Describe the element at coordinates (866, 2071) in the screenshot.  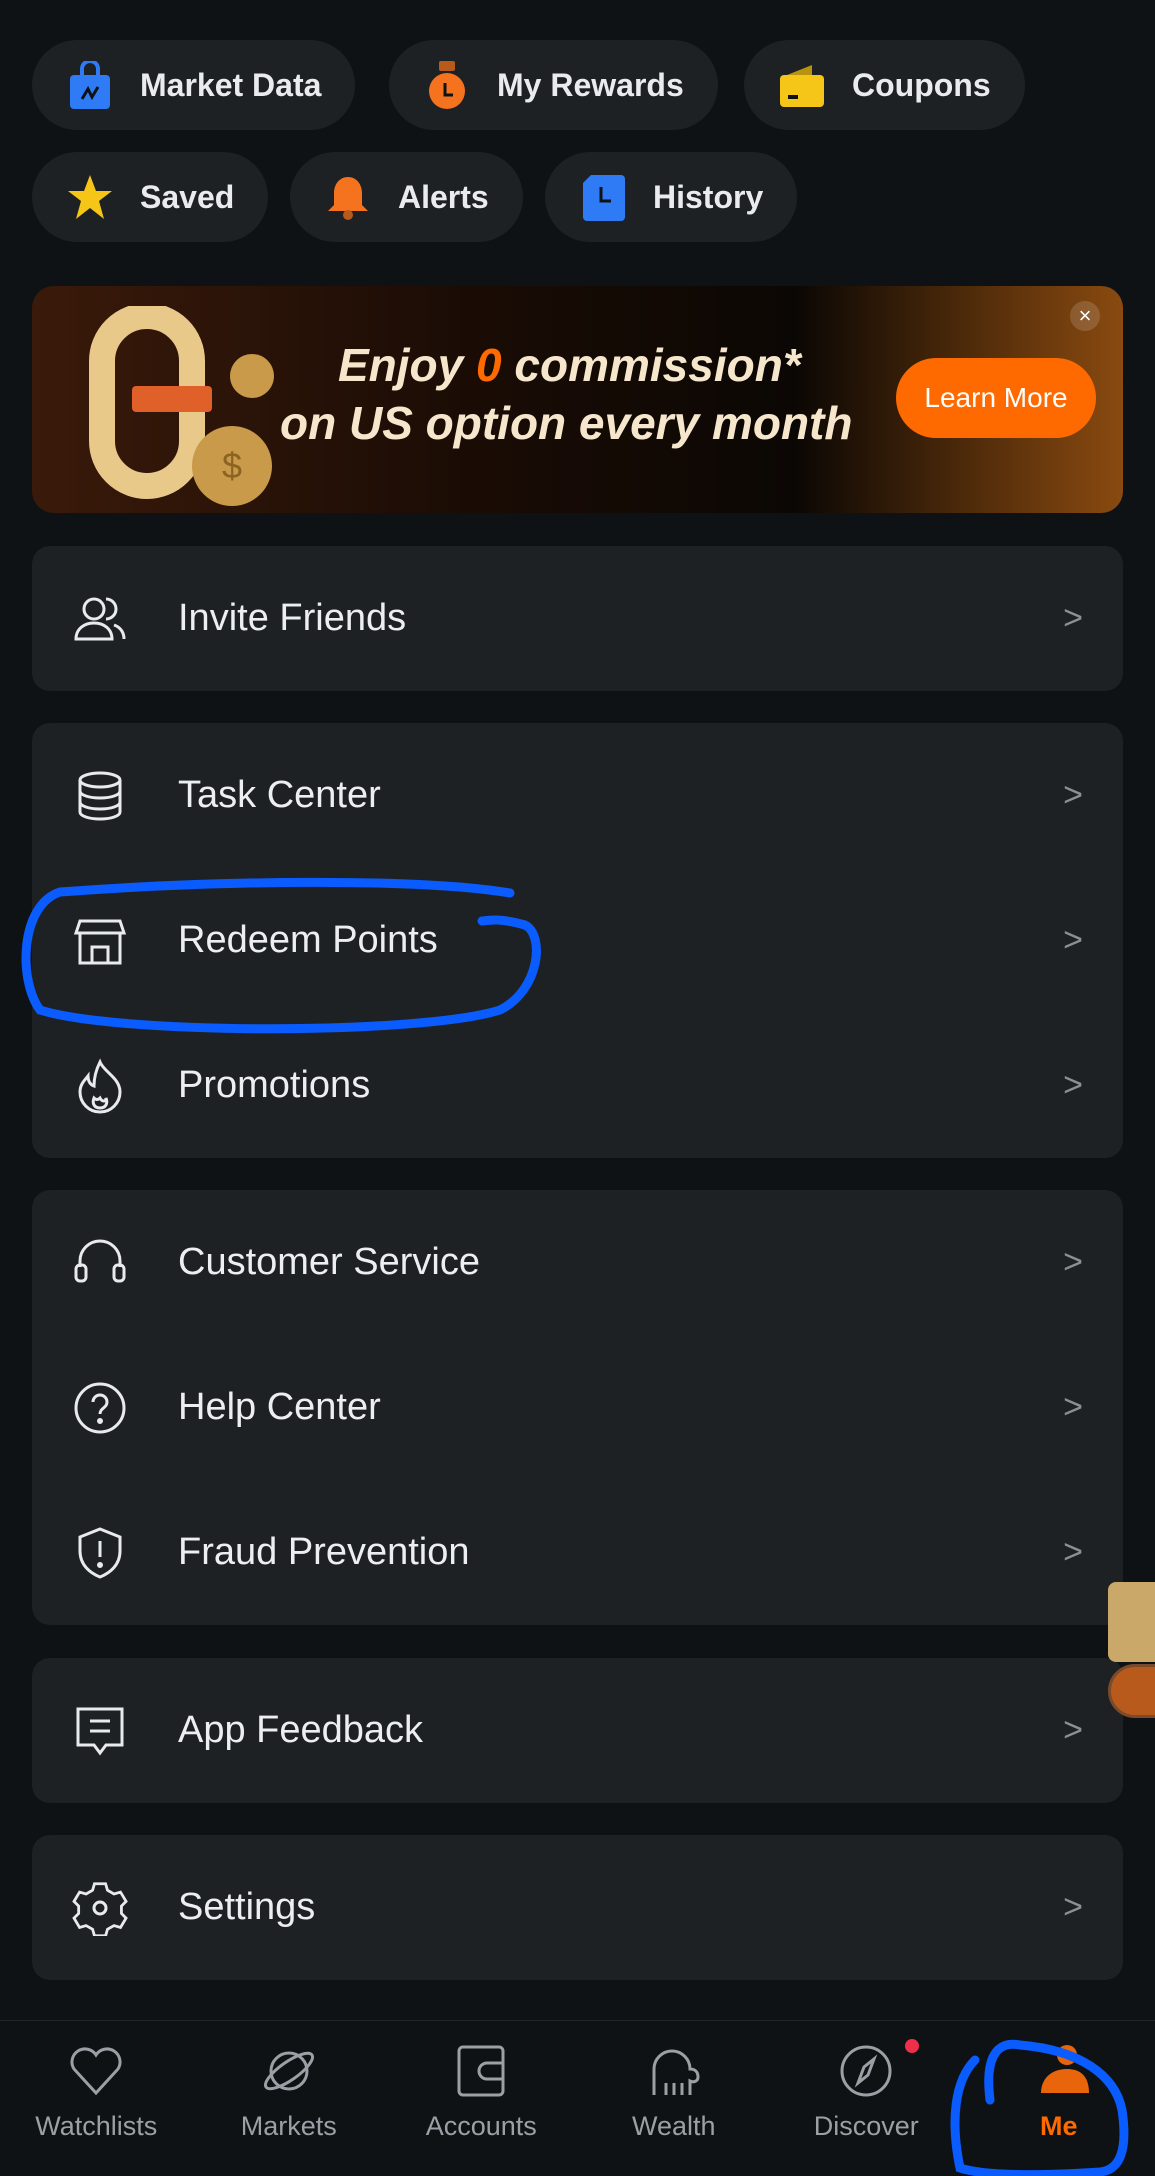
I see `compass-icon` at that location.